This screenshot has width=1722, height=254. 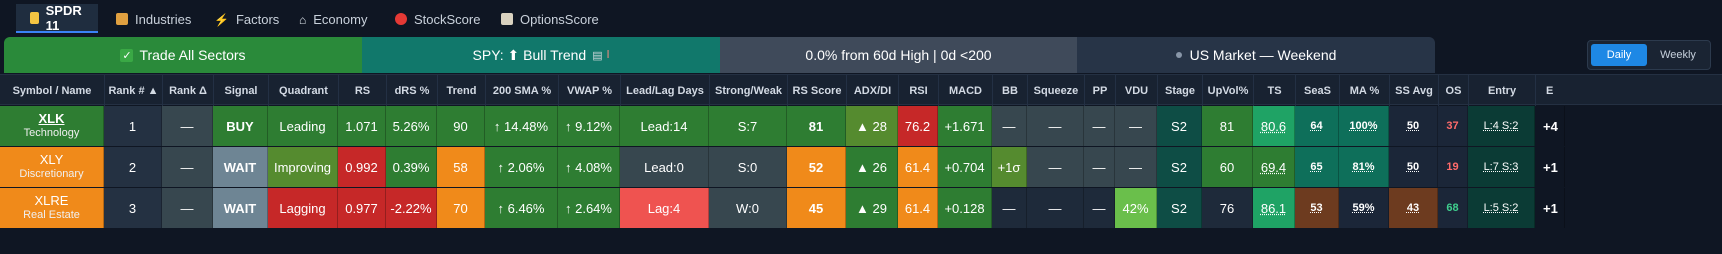 What do you see at coordinates (51, 174) in the screenshot?
I see `symbol-name: Discretionary` at bounding box center [51, 174].